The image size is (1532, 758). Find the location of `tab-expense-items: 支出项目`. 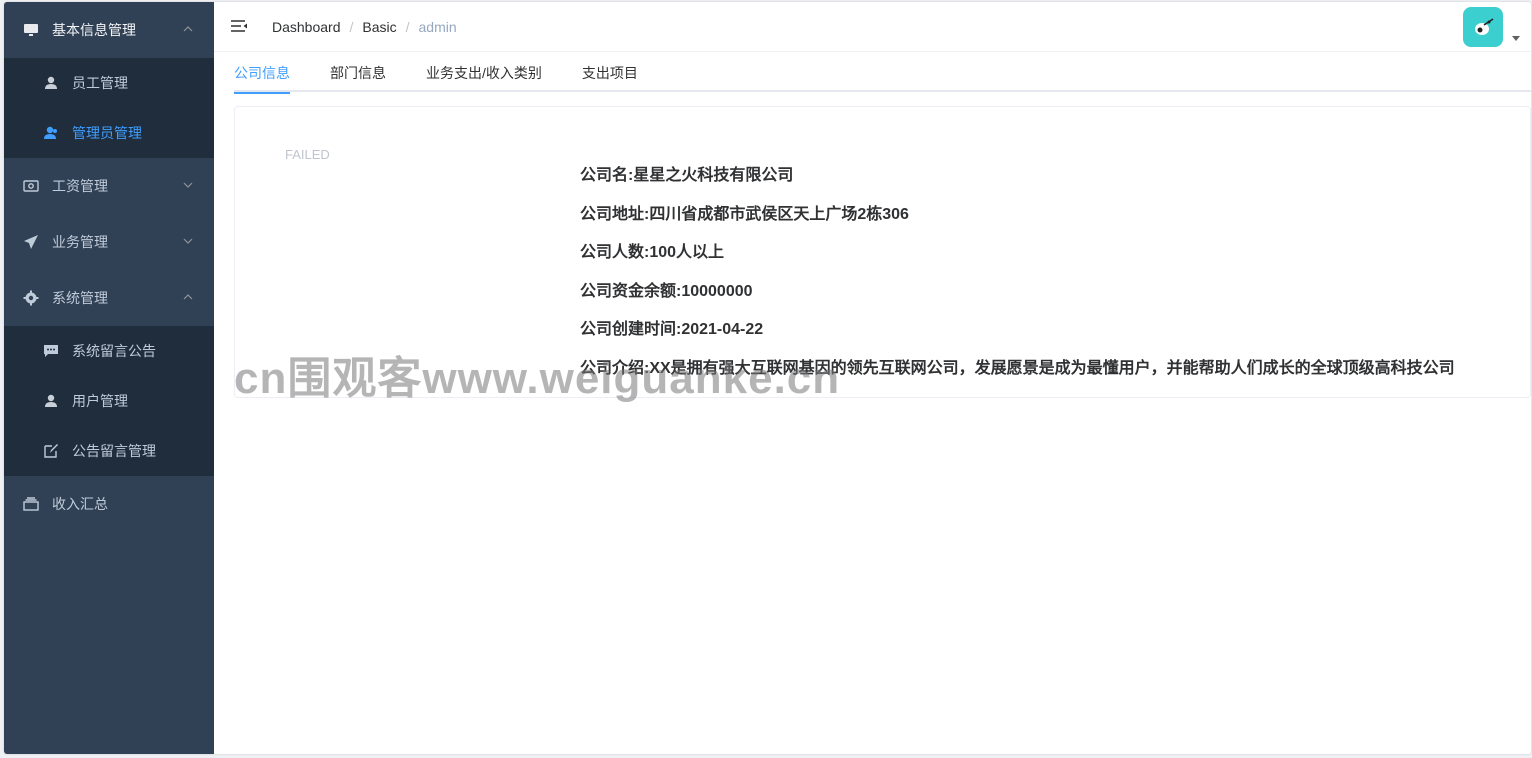

tab-expense-items: 支出项目 is located at coordinates (610, 73).